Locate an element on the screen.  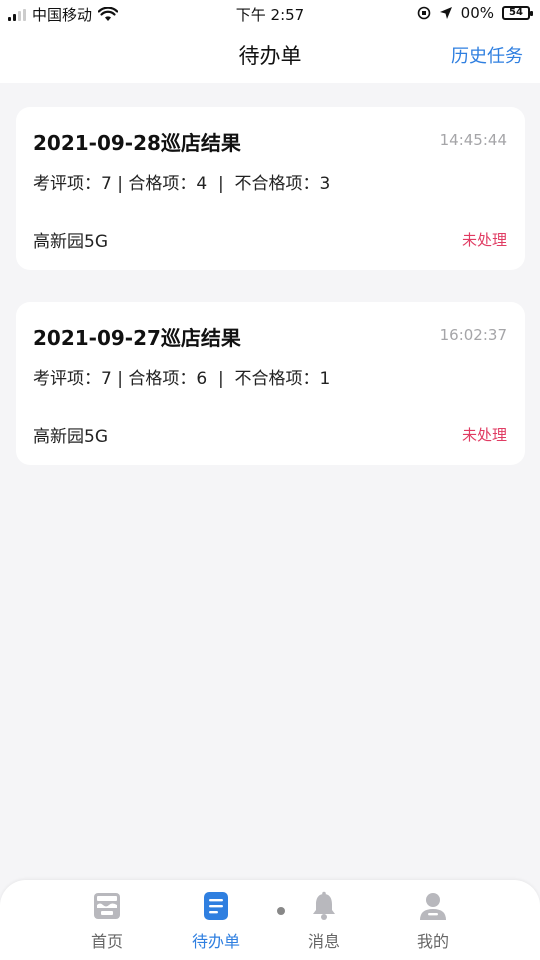
user-icon is located at coordinates (433, 906).